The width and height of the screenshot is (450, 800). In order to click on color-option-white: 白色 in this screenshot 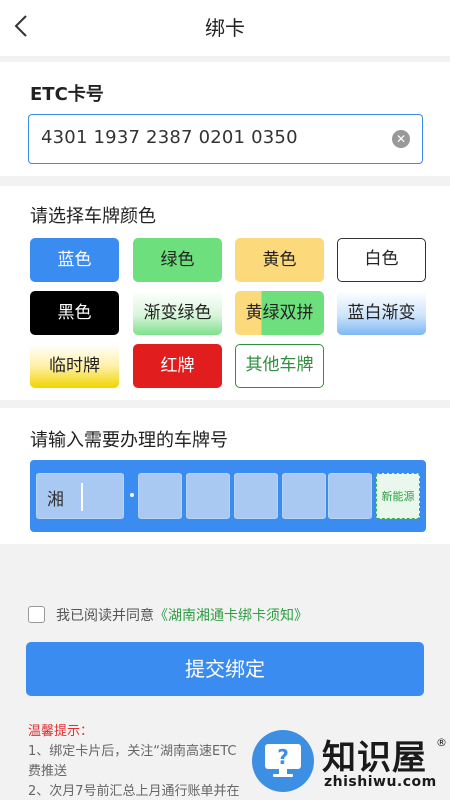, I will do `click(381, 260)`.